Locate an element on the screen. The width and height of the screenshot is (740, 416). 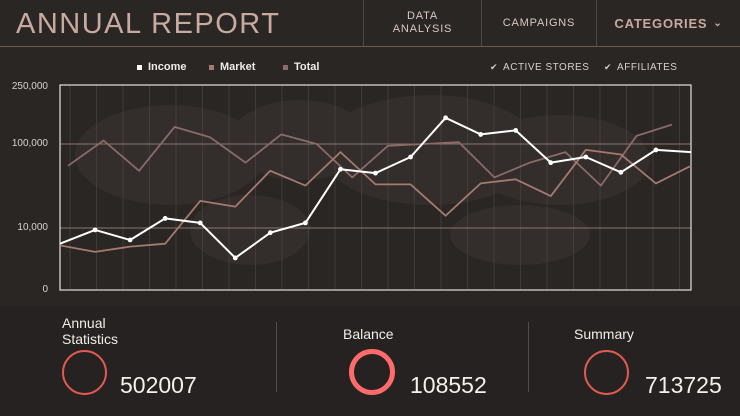
legend-swatch-market is located at coordinates (211, 67).